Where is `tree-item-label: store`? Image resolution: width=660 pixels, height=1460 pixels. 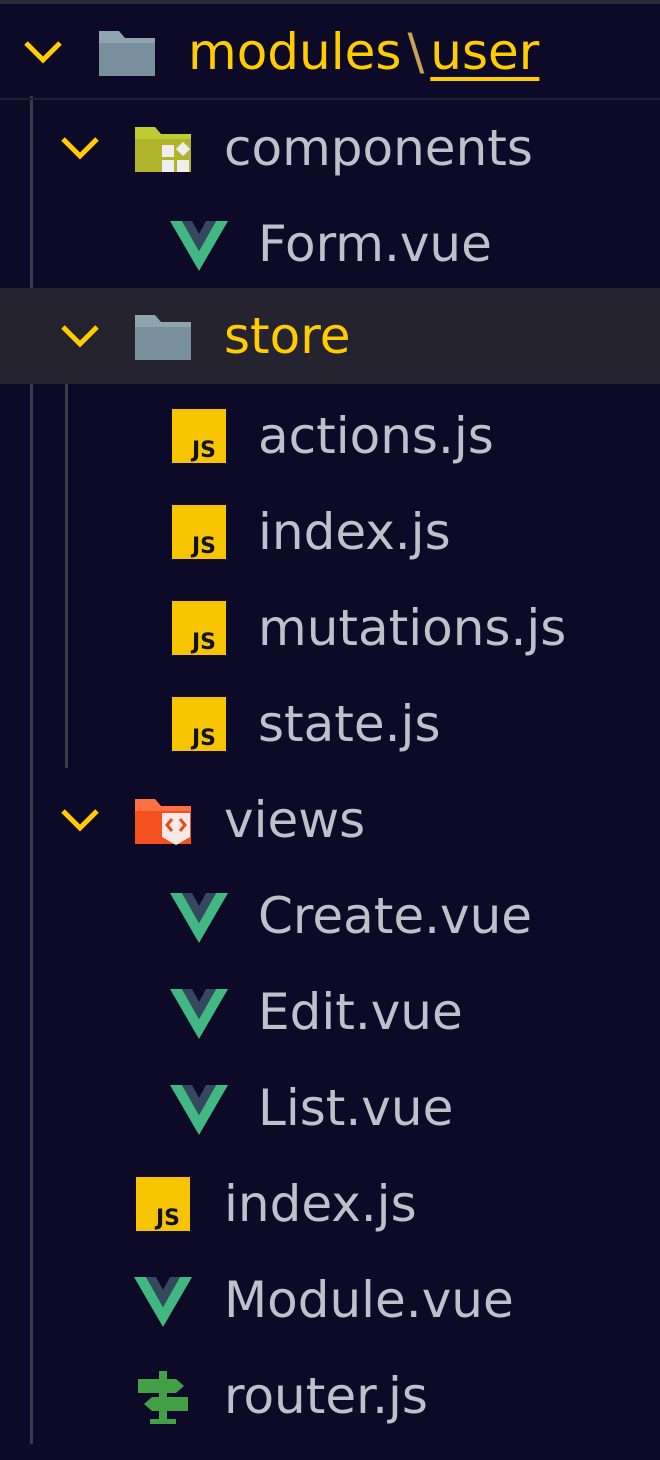 tree-item-label: store is located at coordinates (287, 336).